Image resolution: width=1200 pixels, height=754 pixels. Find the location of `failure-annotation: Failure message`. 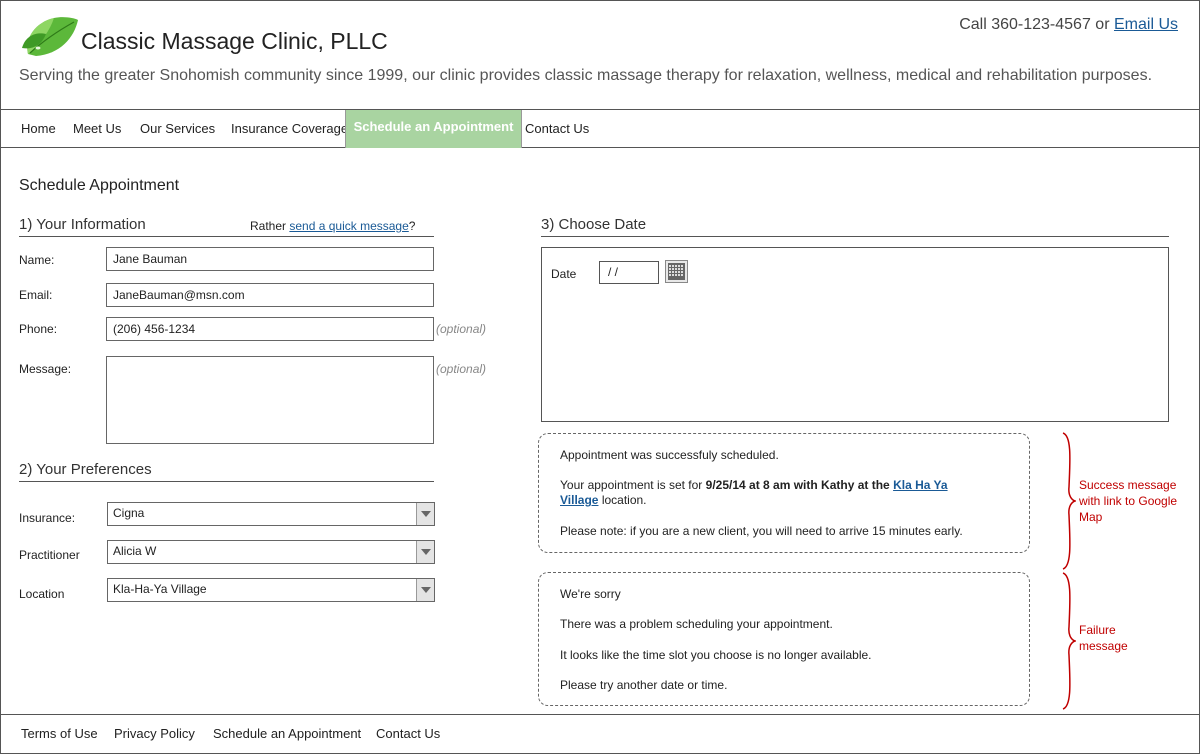

failure-annotation: Failure message is located at coordinates (1103, 638).